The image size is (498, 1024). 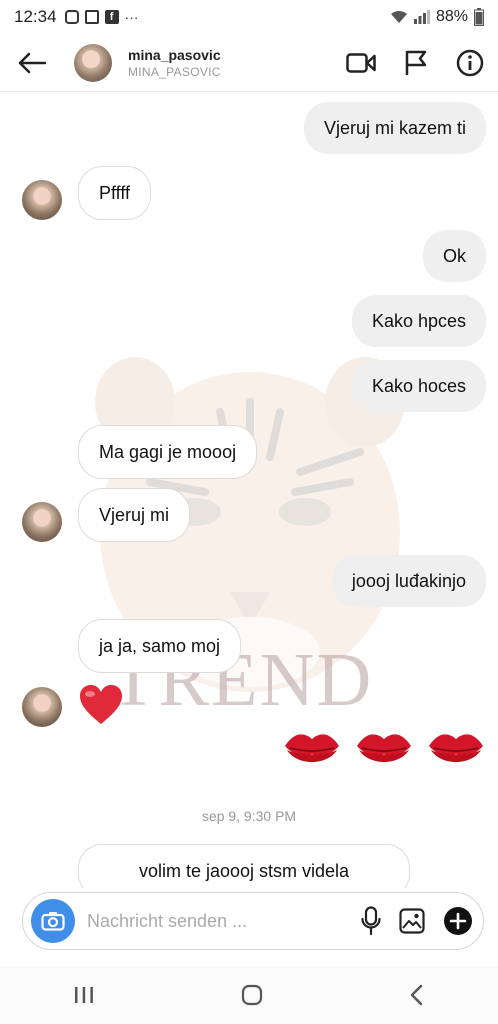 What do you see at coordinates (101, 17) in the screenshot?
I see `status-app-icons: f ···` at bounding box center [101, 17].